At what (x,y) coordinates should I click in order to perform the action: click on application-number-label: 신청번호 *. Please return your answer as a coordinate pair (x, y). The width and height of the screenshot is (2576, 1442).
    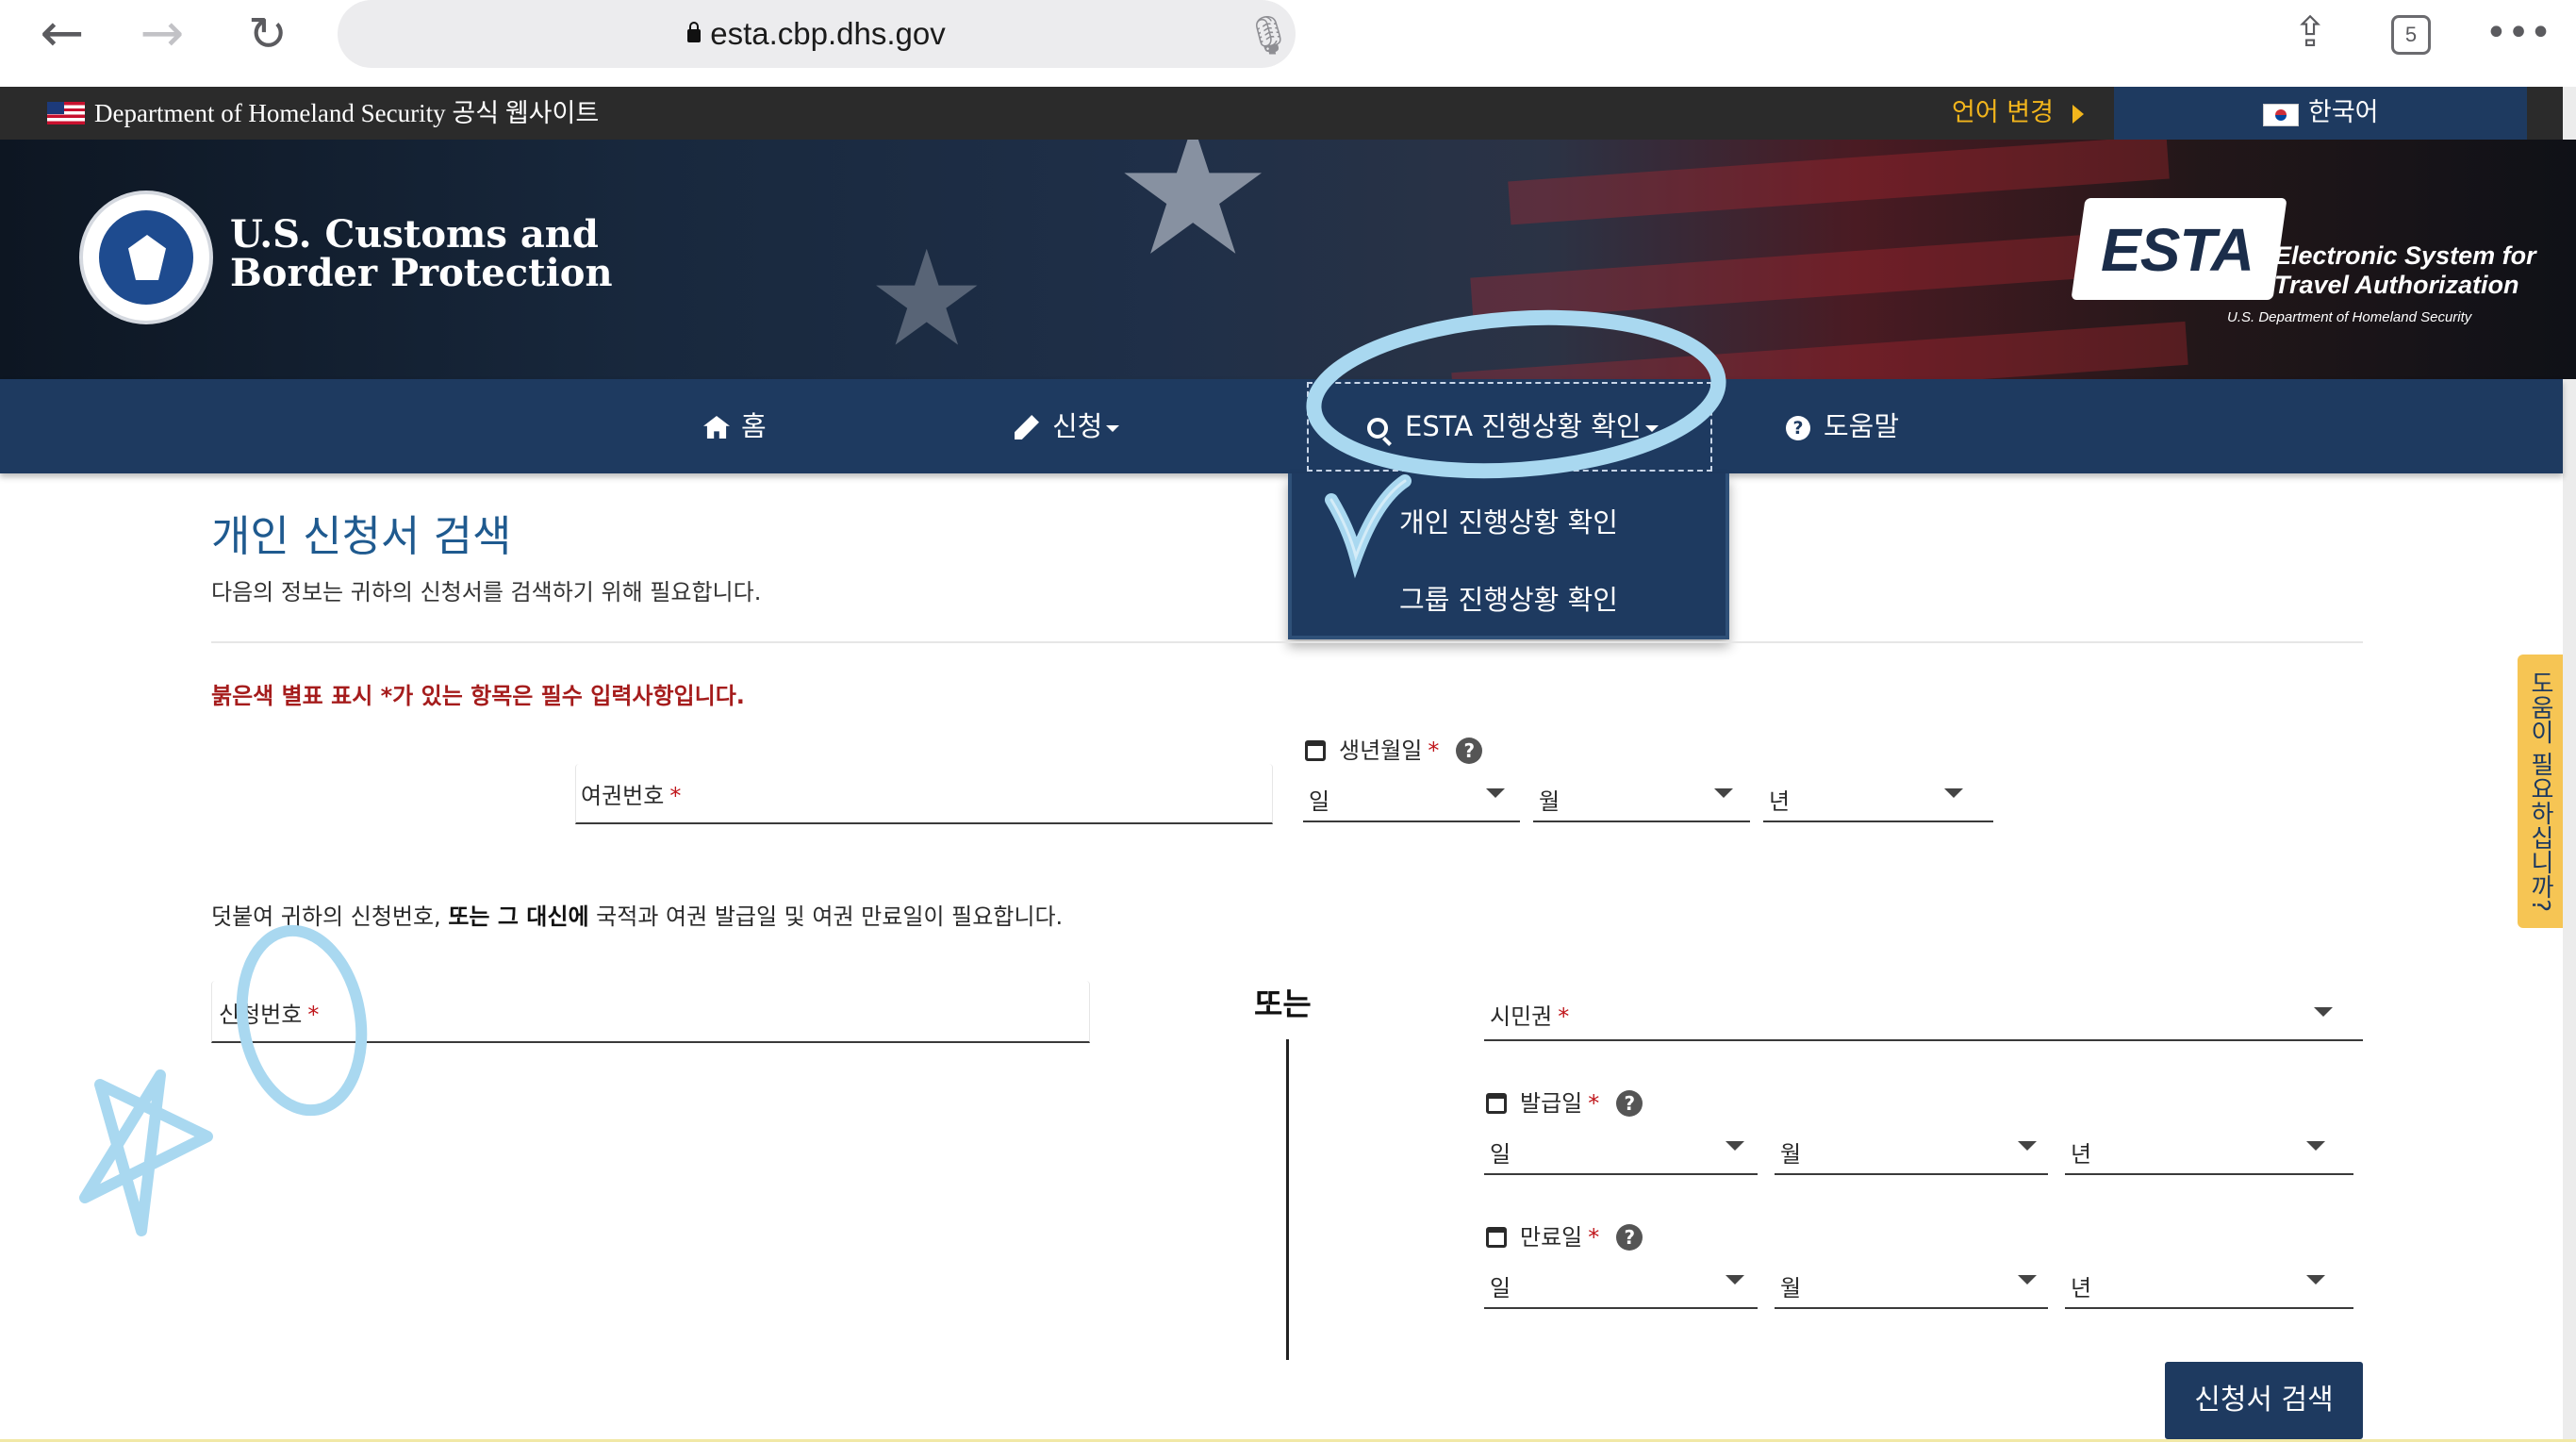
    Looking at the image, I should click on (269, 1015).